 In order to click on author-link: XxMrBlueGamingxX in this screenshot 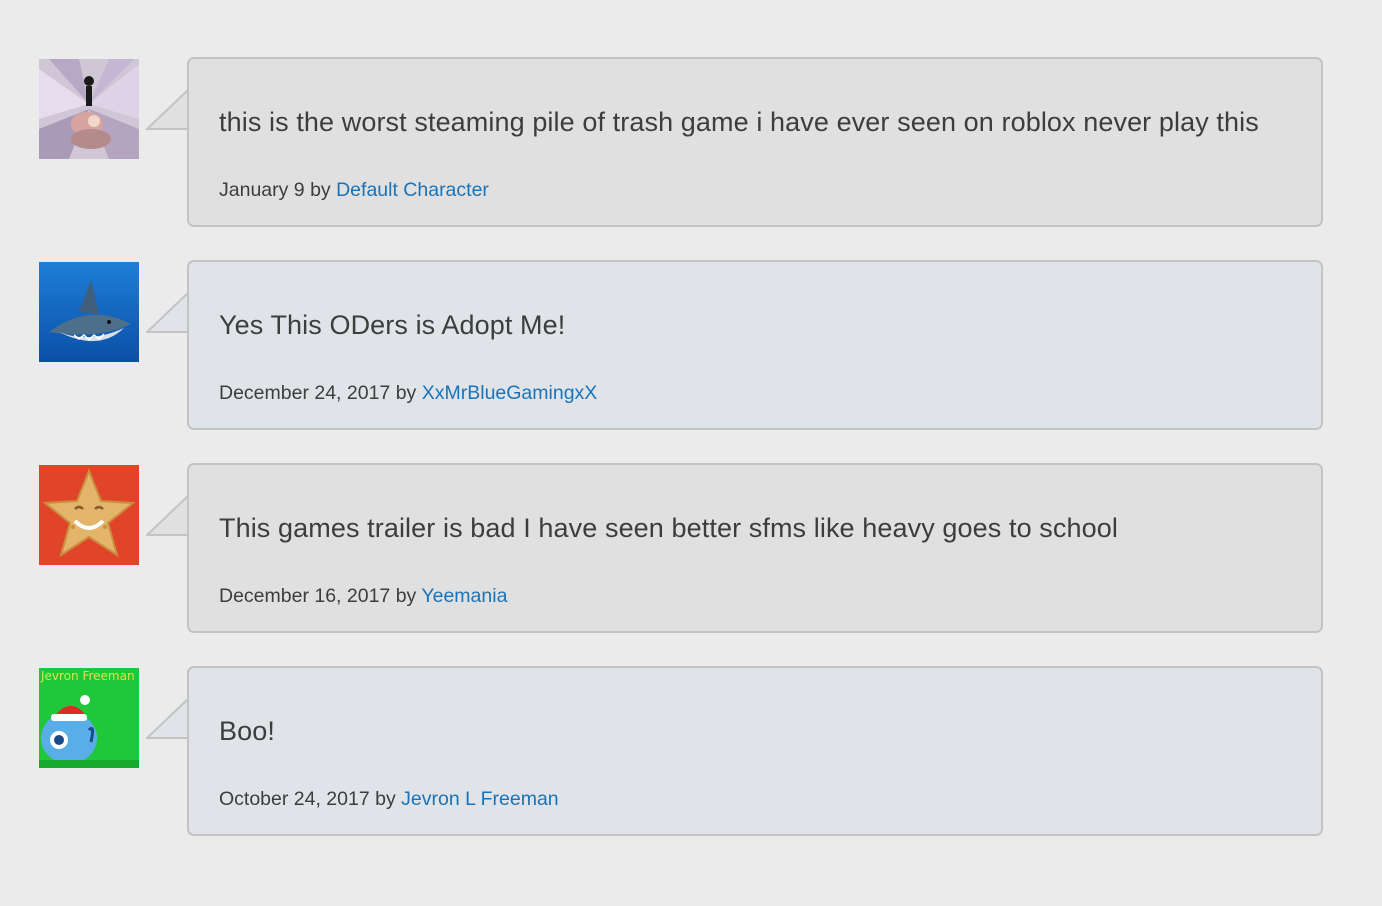, I will do `click(510, 393)`.